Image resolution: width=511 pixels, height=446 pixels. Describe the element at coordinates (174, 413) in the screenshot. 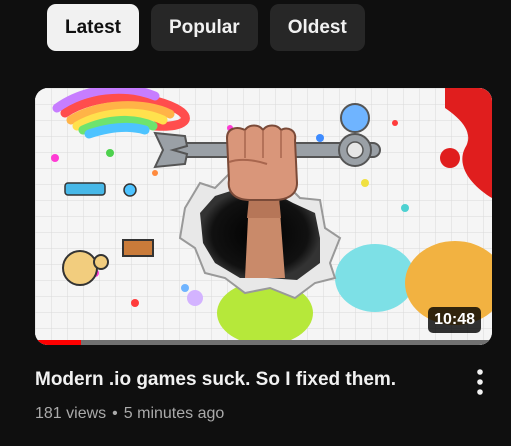

I see `upload-age: 5 minutes ago` at that location.